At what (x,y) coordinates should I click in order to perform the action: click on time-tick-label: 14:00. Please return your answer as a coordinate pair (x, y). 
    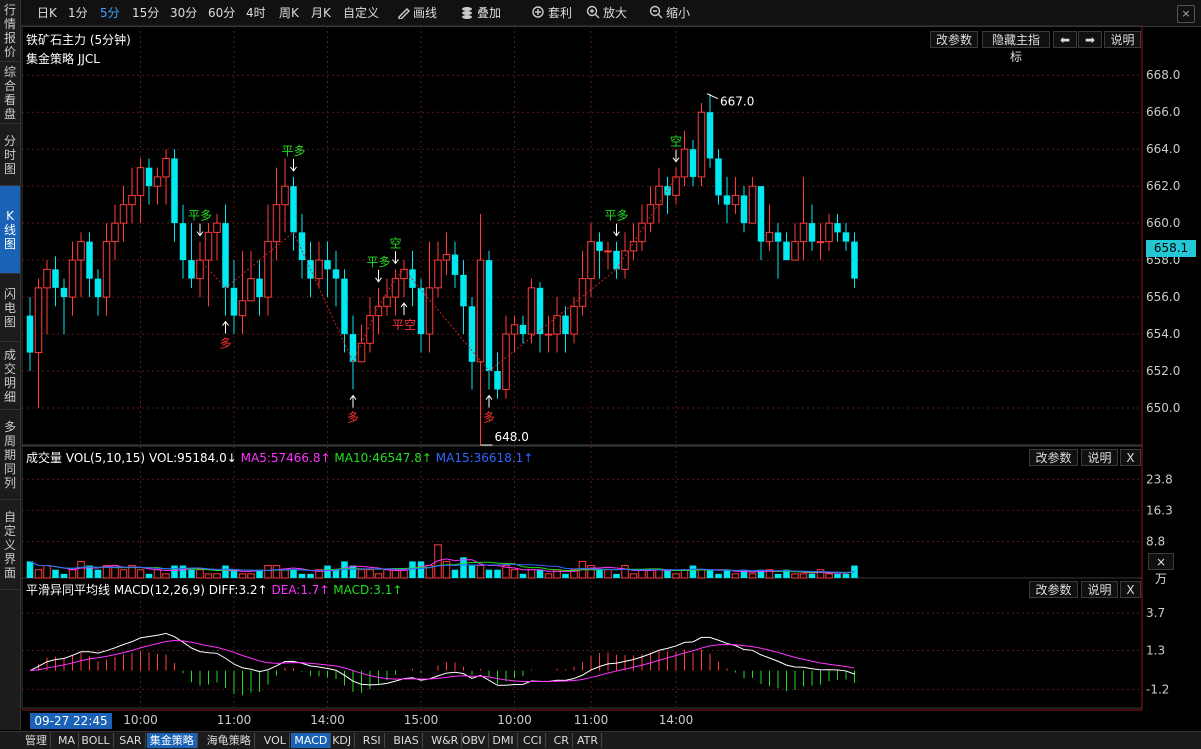
    Looking at the image, I should click on (676, 720).